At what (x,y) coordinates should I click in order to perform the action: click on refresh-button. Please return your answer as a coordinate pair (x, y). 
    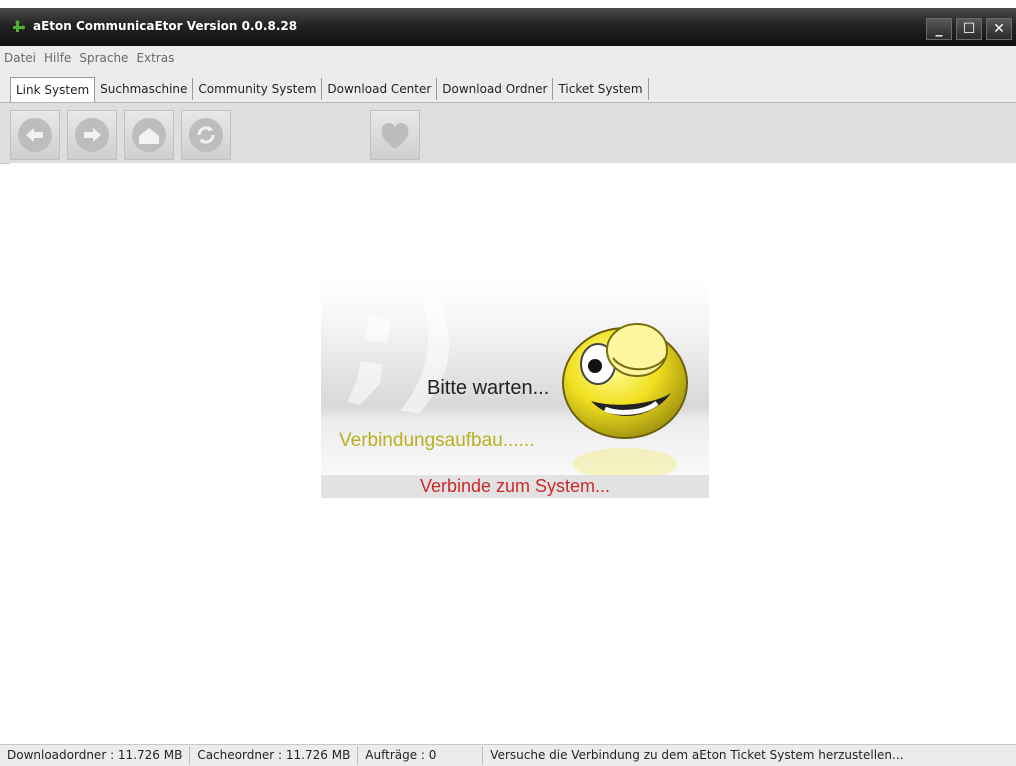
    Looking at the image, I should click on (206, 135).